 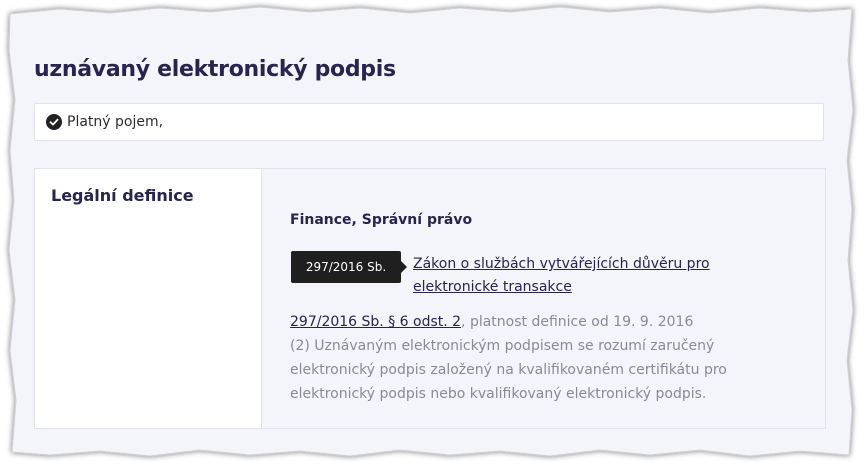 I want to click on definition-domains: Finance, Správní právo, so click(x=381, y=220).